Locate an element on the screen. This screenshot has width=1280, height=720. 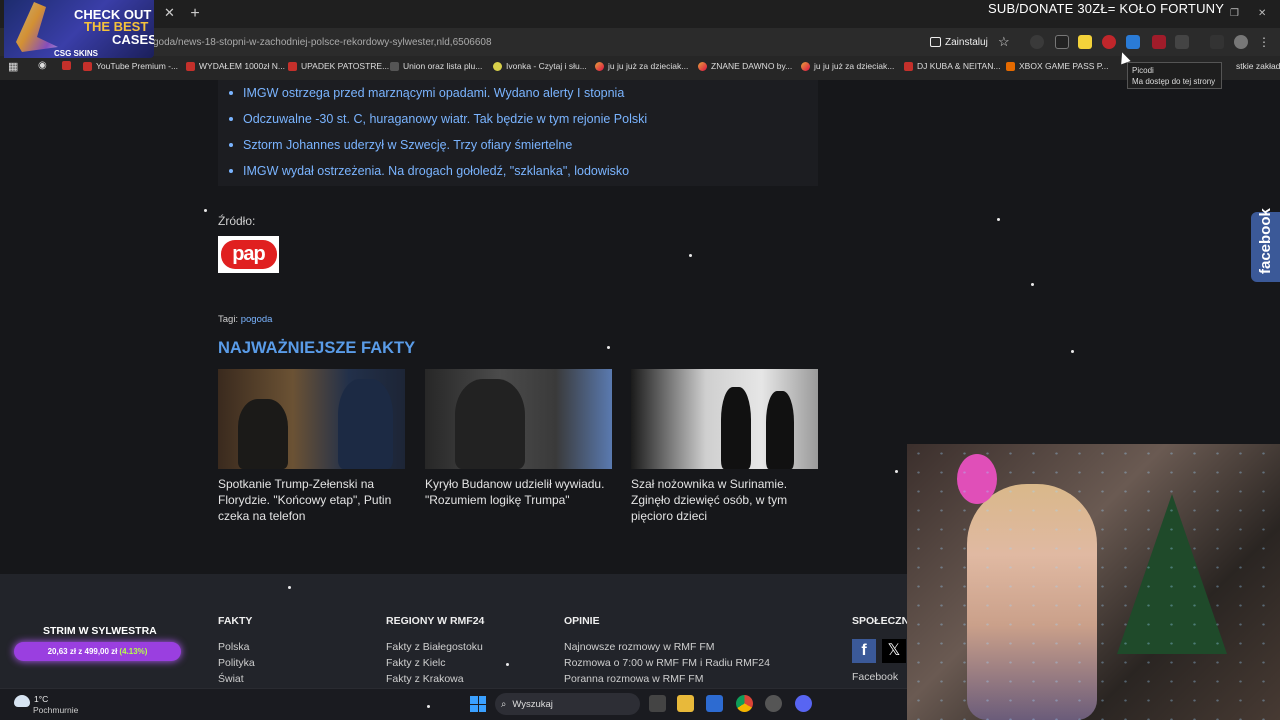
footer-link: Fakty z Białegostoku is located at coordinates (434, 647).